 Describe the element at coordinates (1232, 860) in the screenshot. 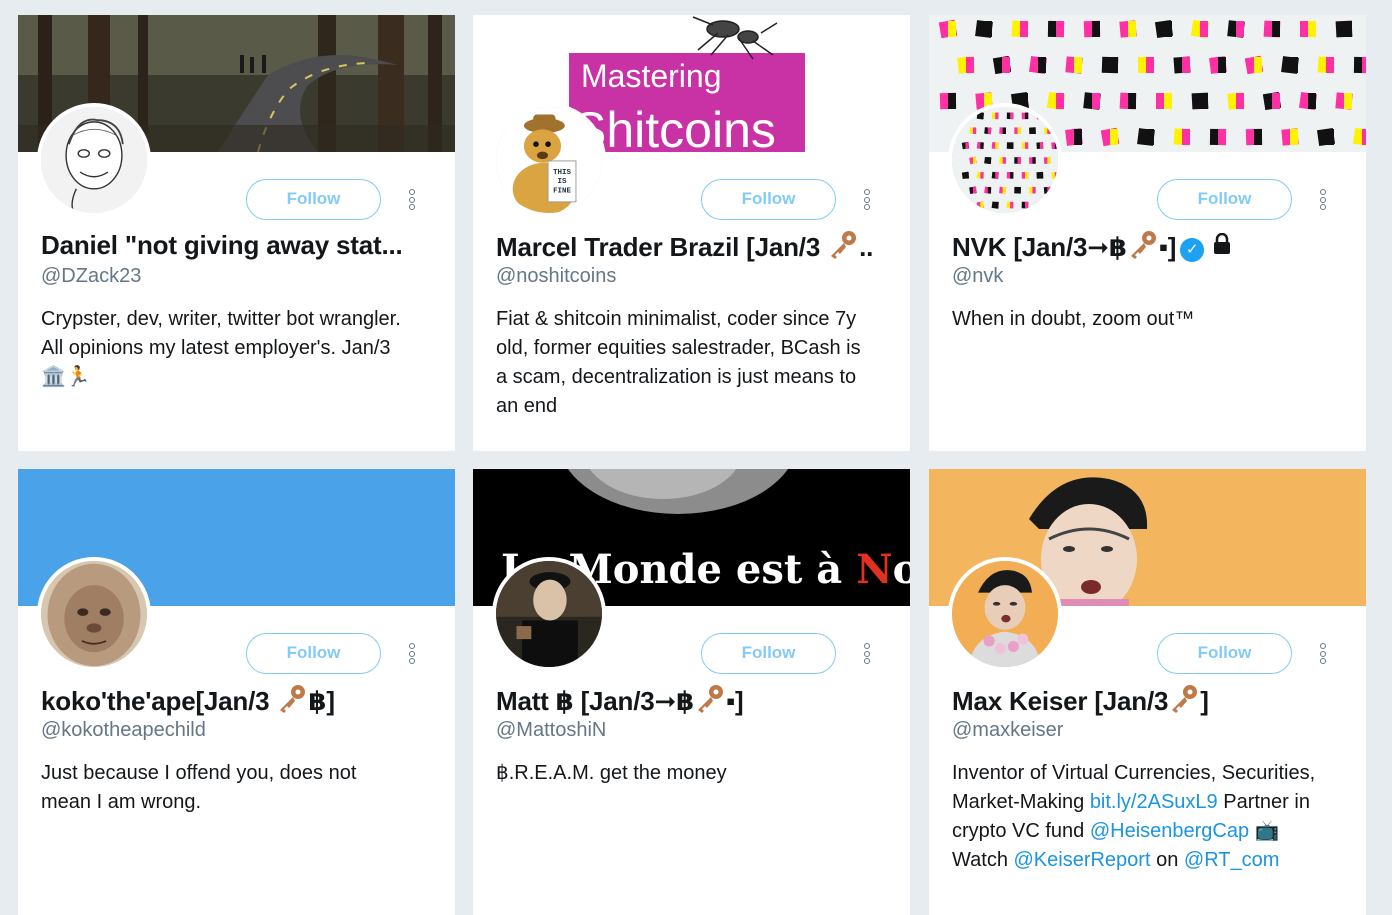

I see `bio-mention-link: @RT_com` at that location.